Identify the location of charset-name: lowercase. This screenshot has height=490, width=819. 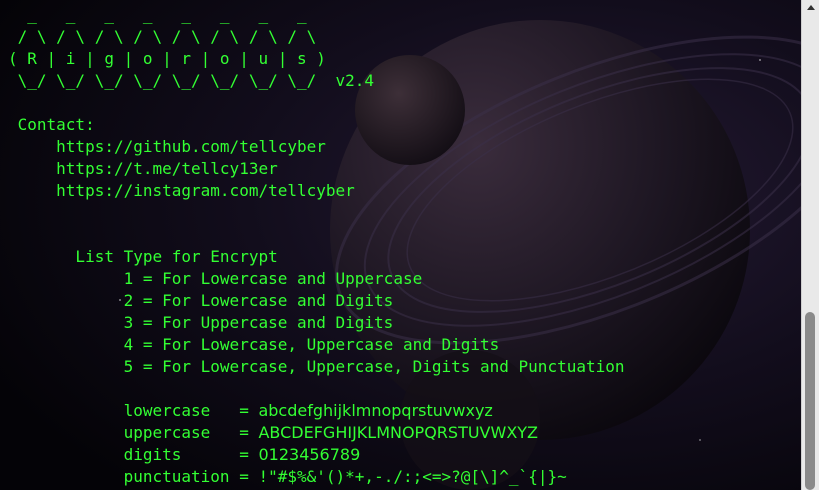
(119, 410).